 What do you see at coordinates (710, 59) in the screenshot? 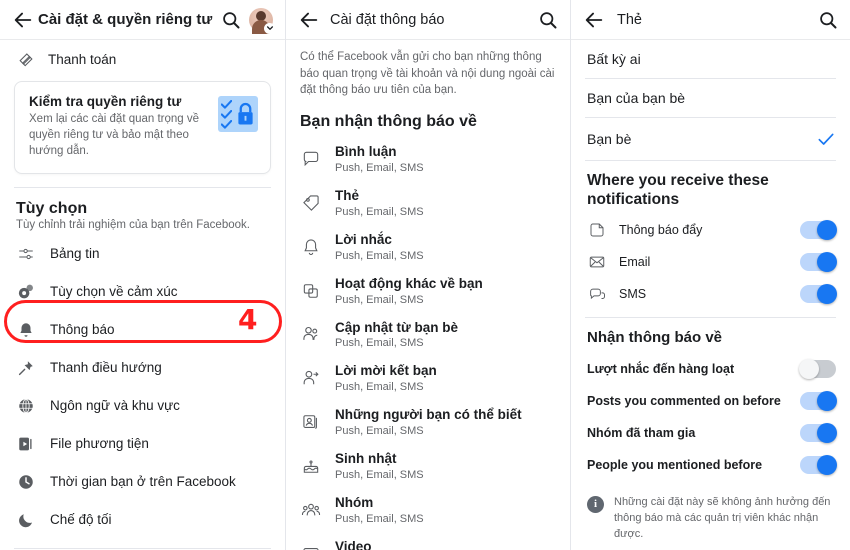
I see `audience-option-anyone: Bất kỳ ai` at bounding box center [710, 59].